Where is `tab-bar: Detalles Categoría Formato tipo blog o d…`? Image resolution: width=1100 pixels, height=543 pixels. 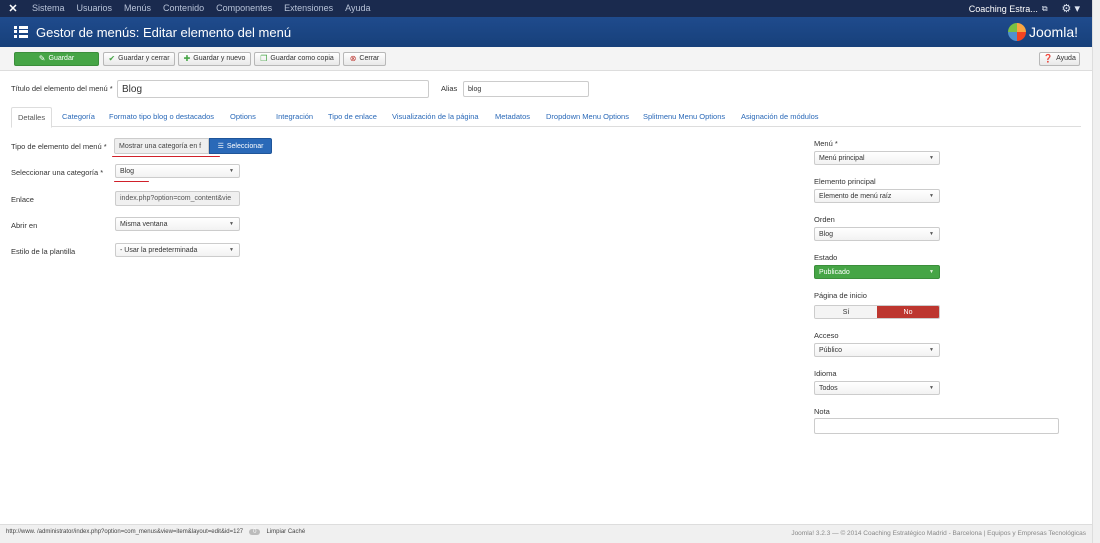
tab-bar: Detalles Categoría Formato tipo blog o d… is located at coordinates (546, 117).